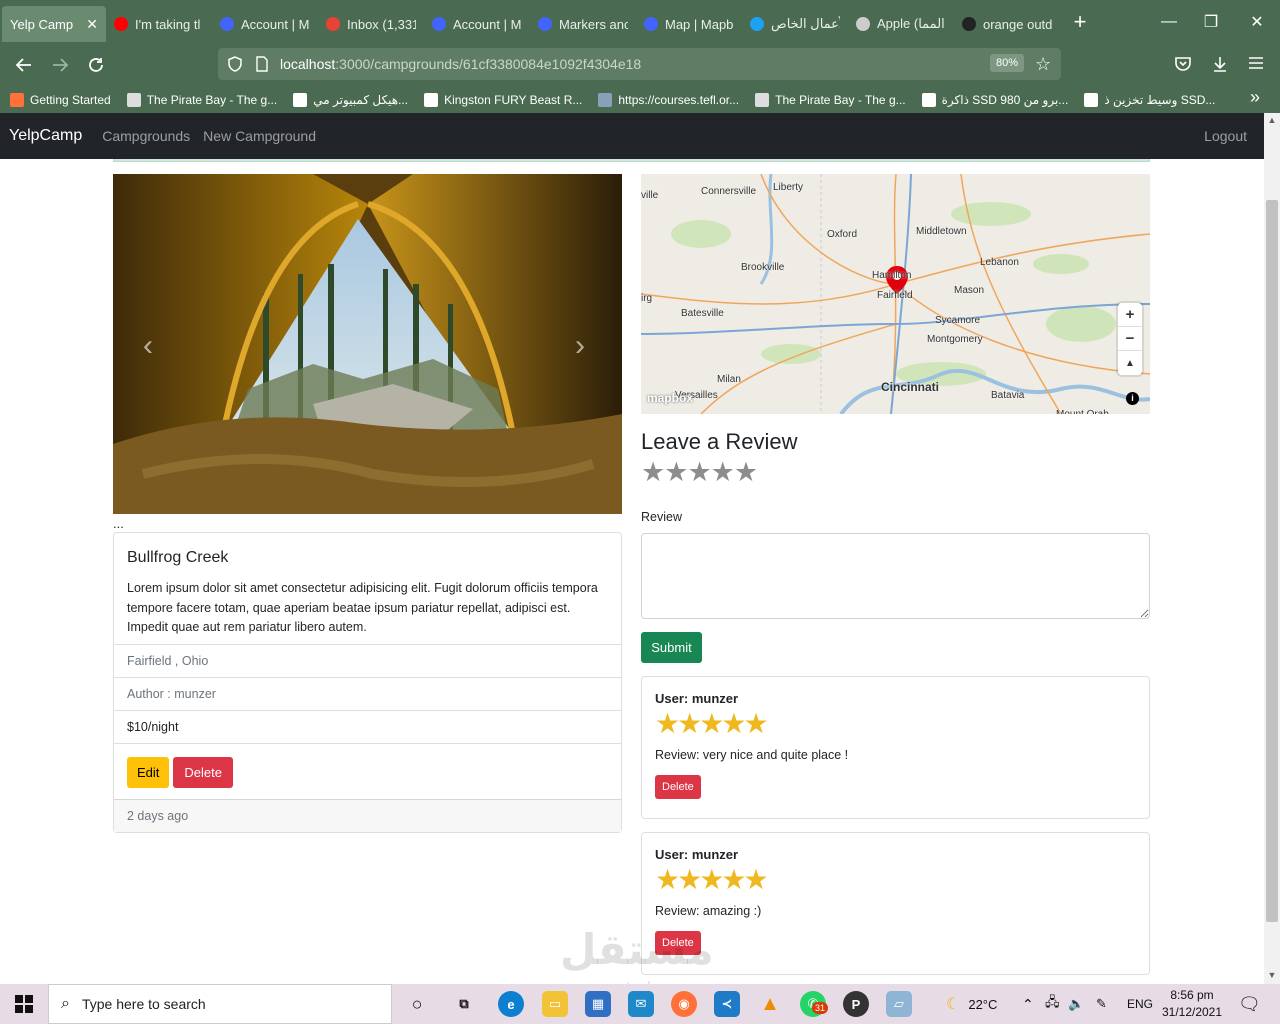 The image size is (1280, 1024). What do you see at coordinates (159, 24) in the screenshot?
I see `browser-tab: I'm taking tl` at bounding box center [159, 24].